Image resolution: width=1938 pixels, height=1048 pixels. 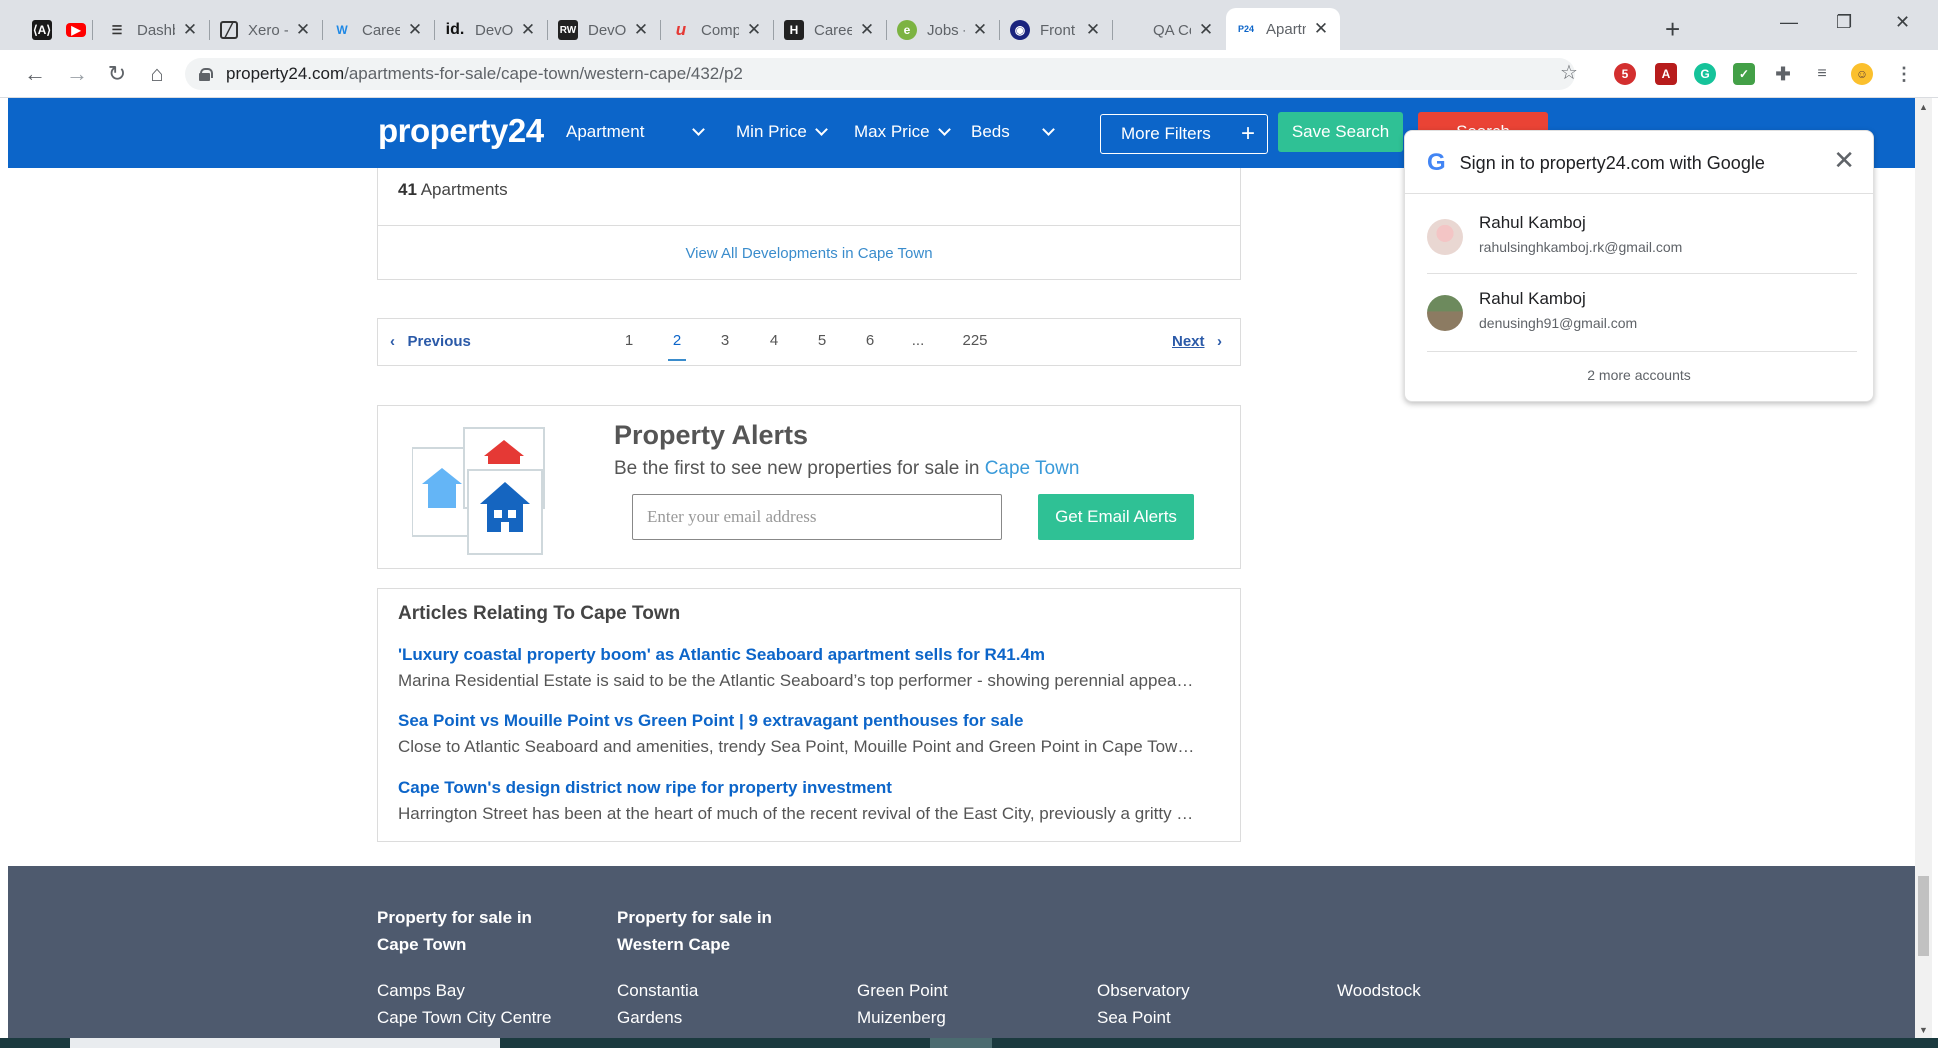 I want to click on tab-qa-cons: QA Cons ✕, so click(x=1169, y=30).